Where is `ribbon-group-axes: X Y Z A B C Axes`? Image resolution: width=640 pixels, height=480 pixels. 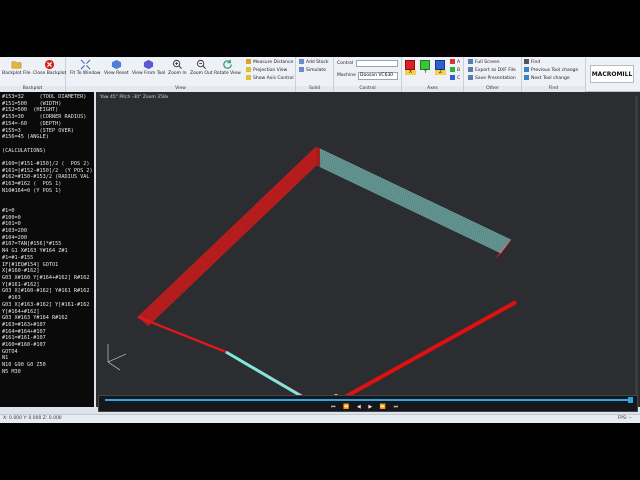 ribbon-group-axes: X Y Z A B C Axes is located at coordinates (433, 74).